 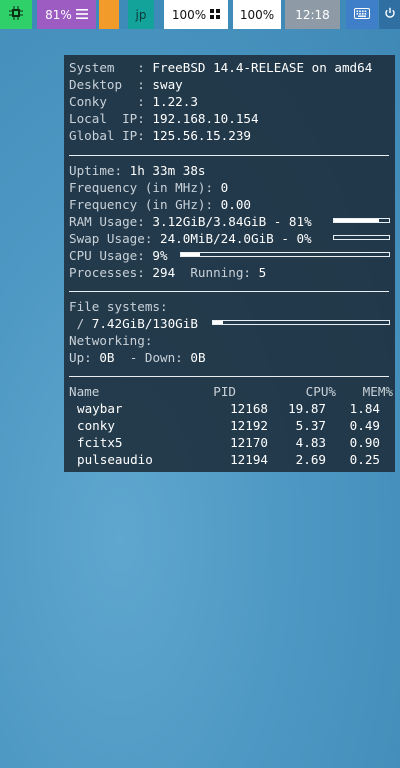 I want to click on up-value: 0B, so click(x=107, y=357).